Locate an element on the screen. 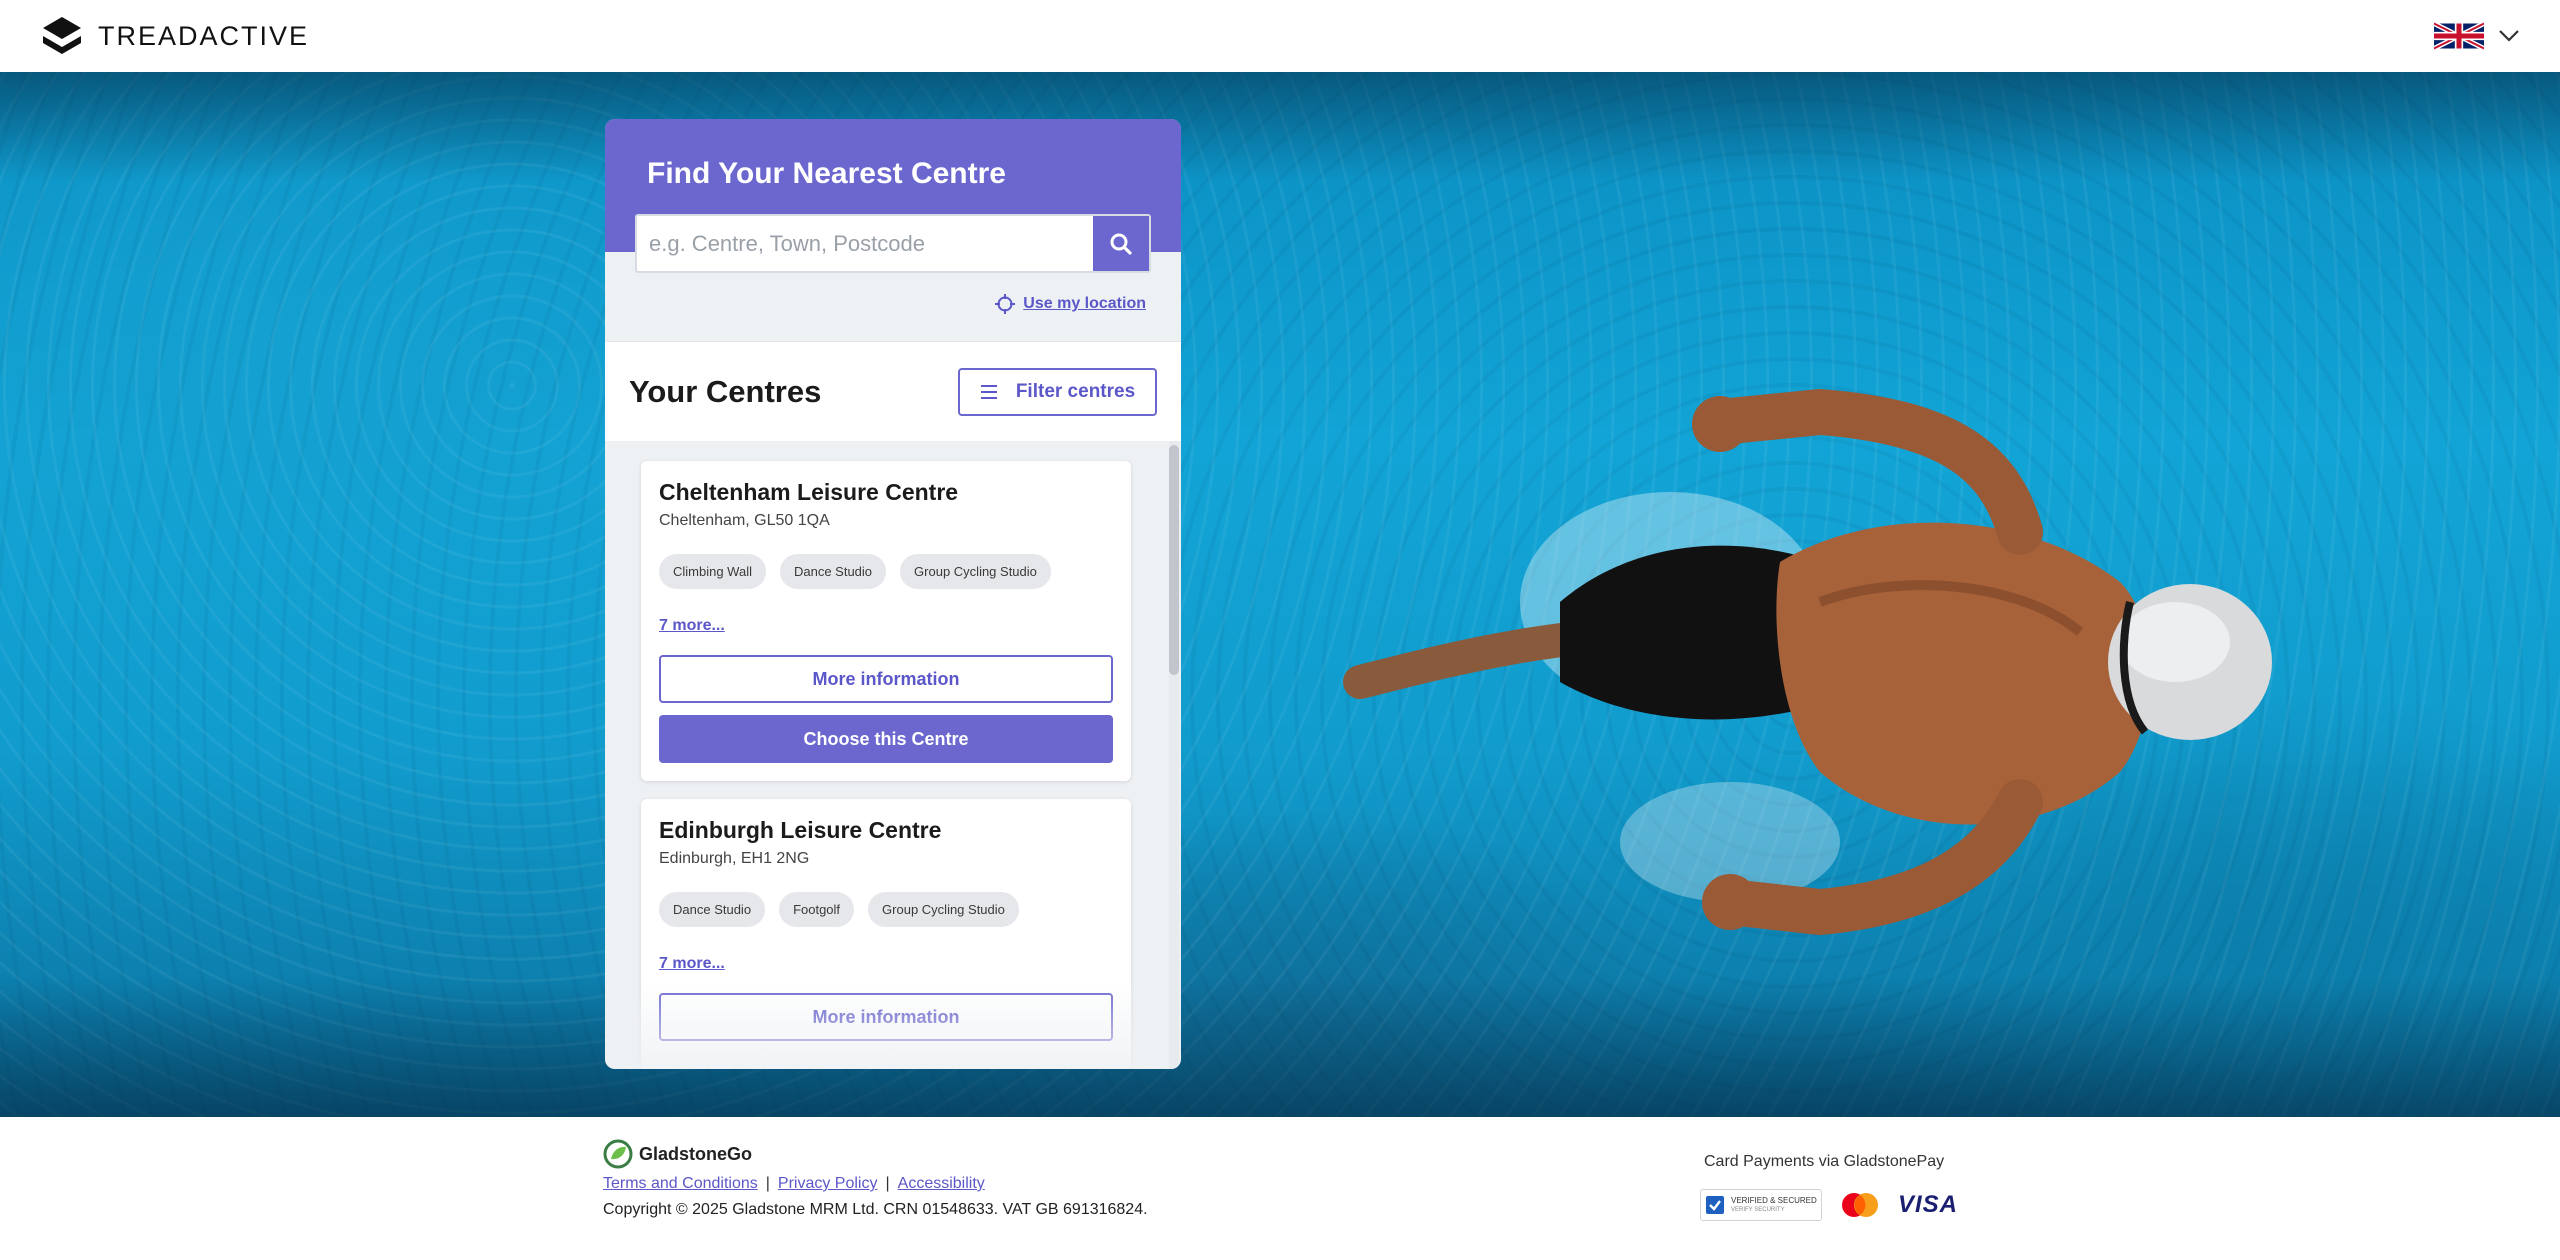 The image size is (2560, 1260). payments-title: Card Payments via GladstonePay is located at coordinates (1824, 1161).